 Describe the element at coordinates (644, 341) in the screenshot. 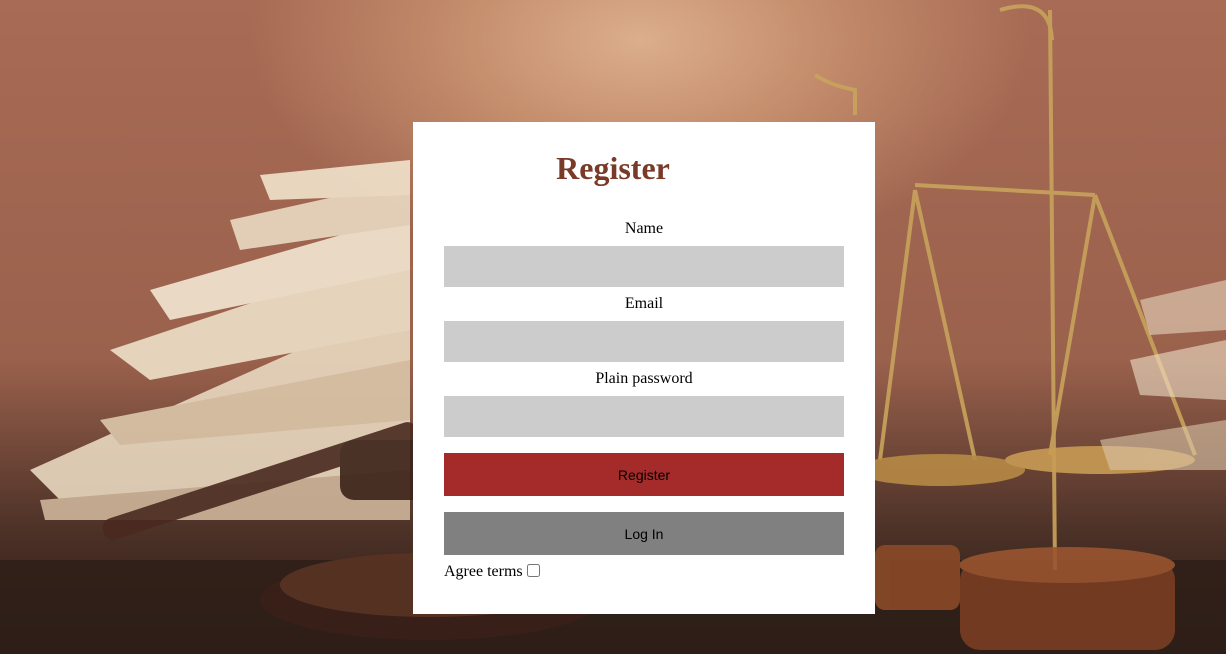

I see `email-input` at that location.